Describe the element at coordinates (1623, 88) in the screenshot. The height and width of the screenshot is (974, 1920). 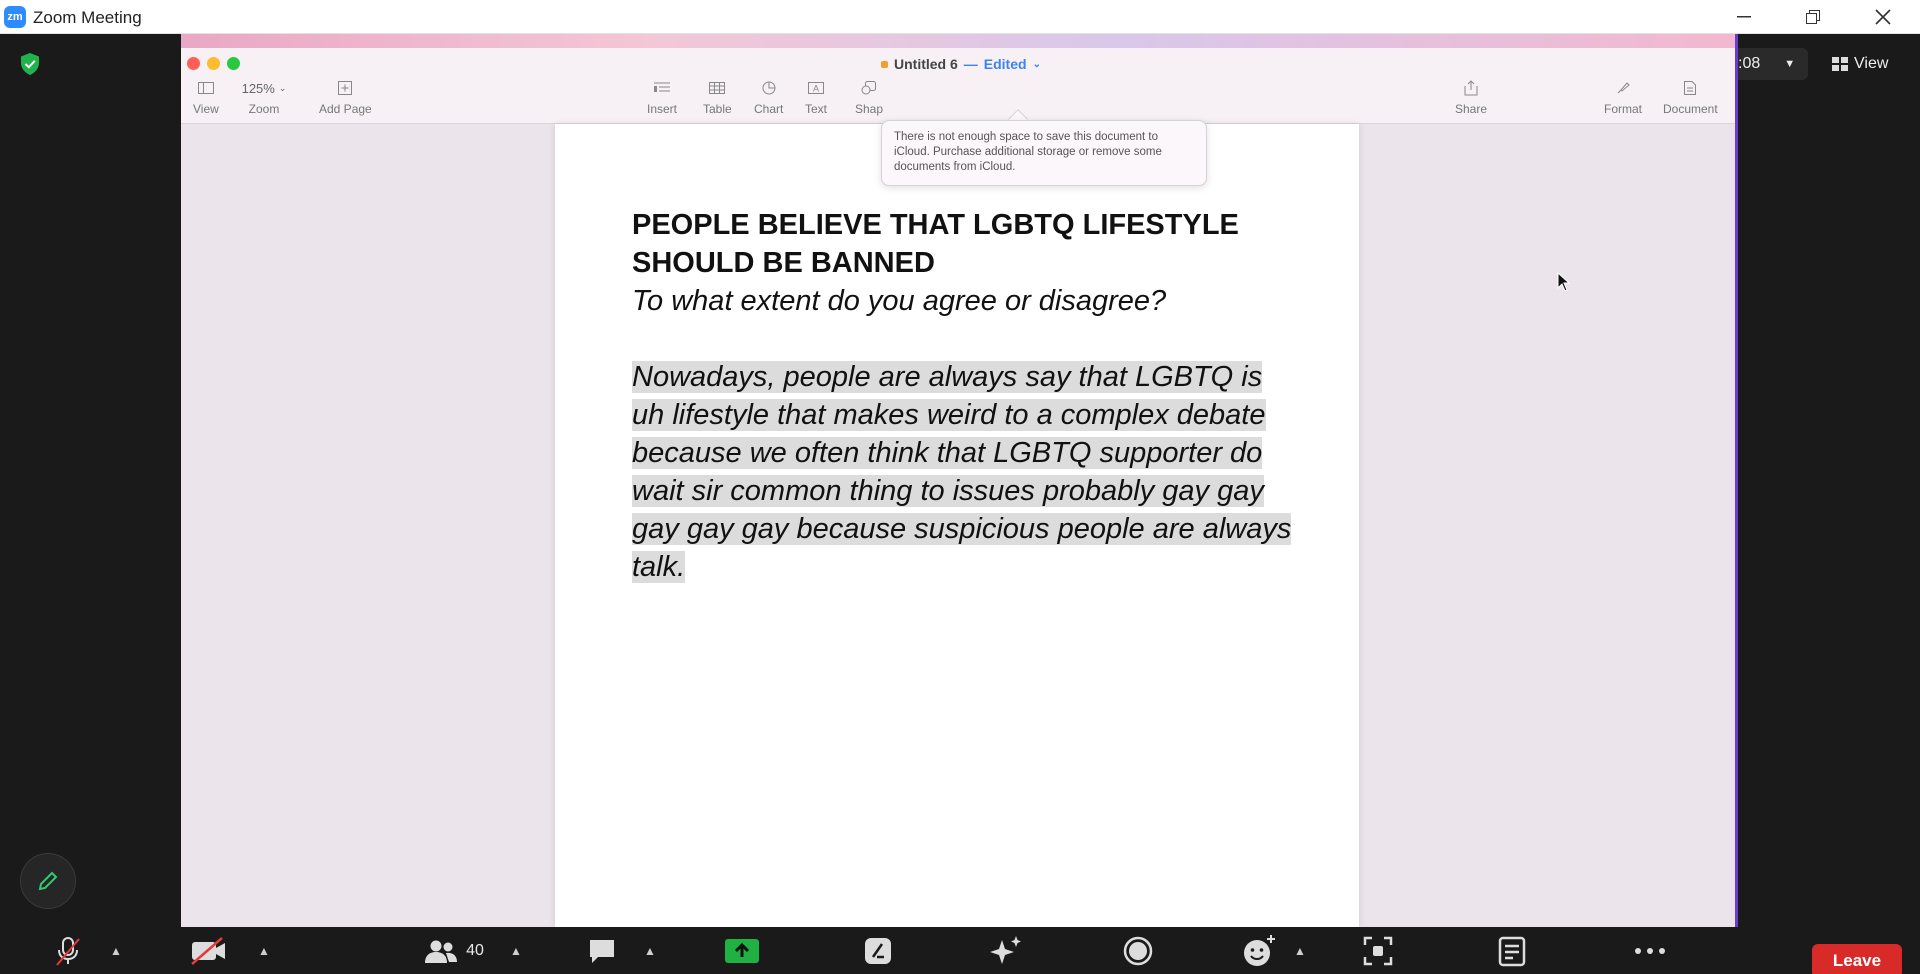
I see `paintbrush-icon` at that location.